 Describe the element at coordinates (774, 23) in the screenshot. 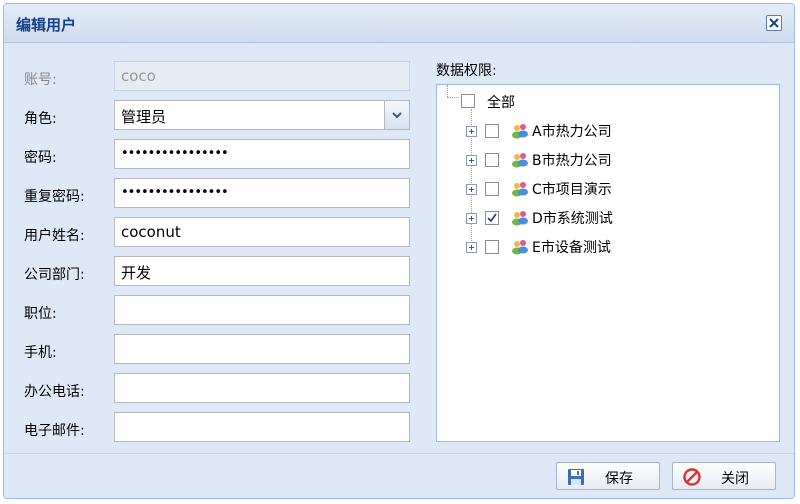

I see `close-icon` at that location.